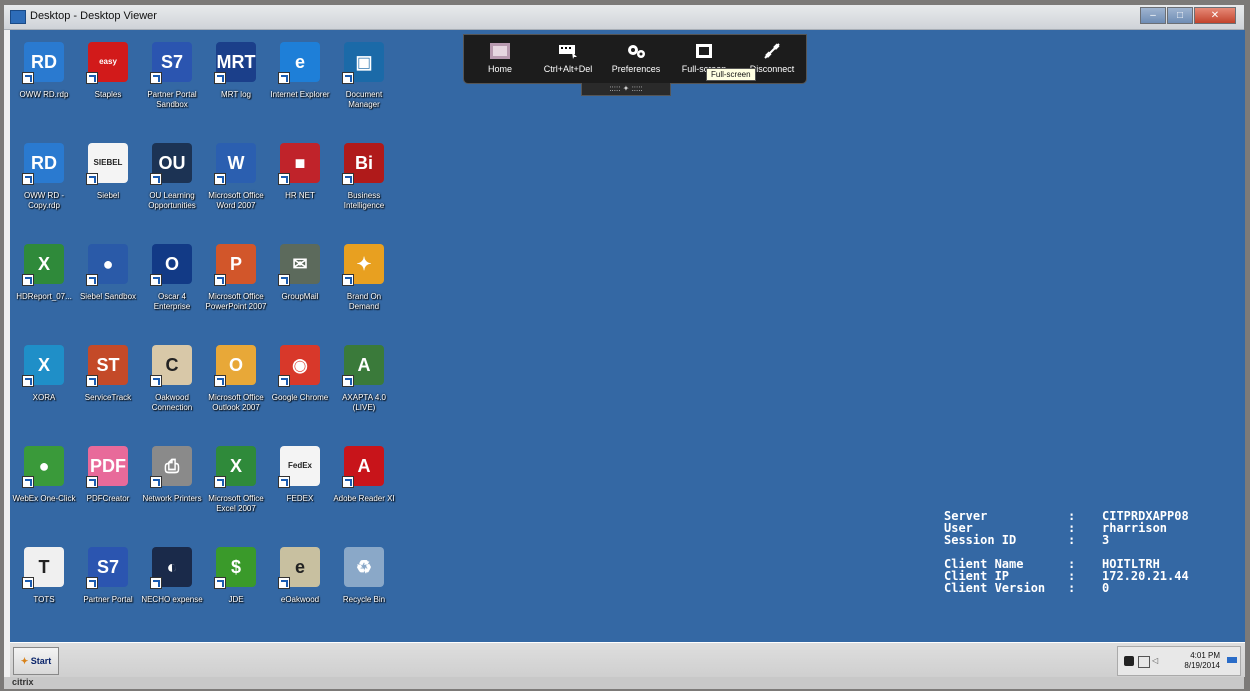 This screenshot has width=1250, height=691. I want to click on desktop-icon: ST ServiceTrack, so click(108, 374).